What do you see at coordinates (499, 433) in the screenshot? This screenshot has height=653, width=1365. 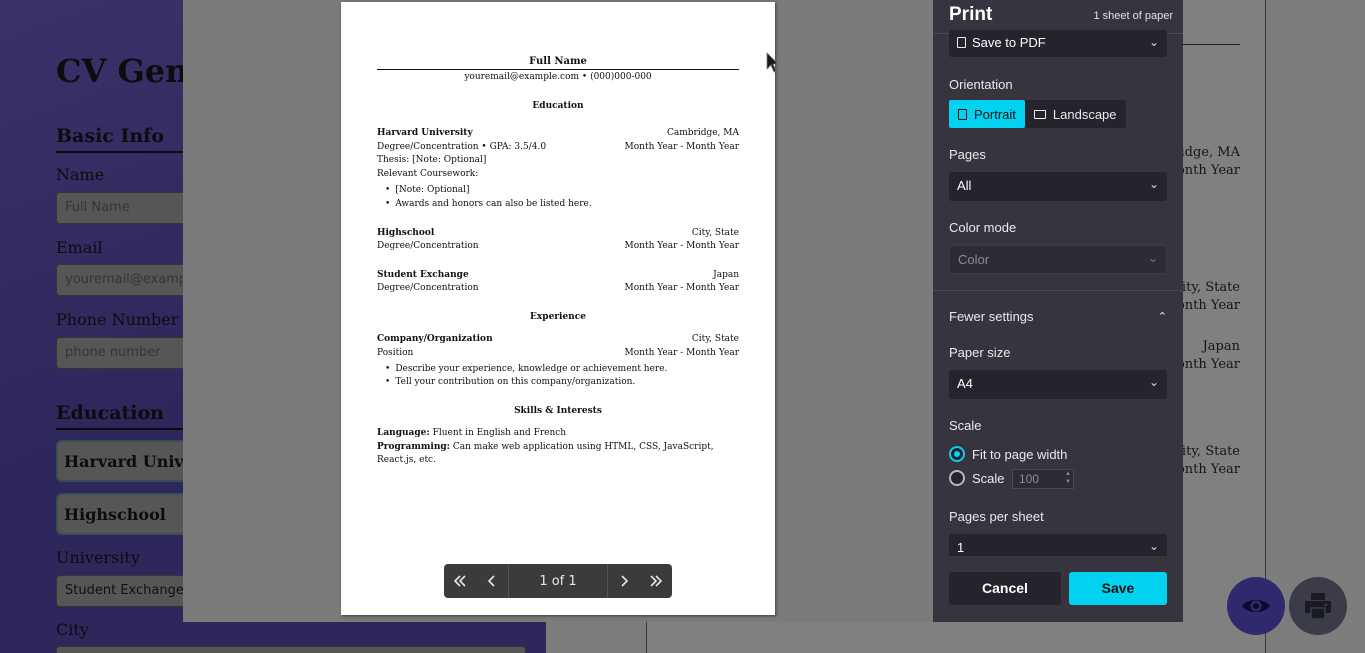 I see `cv-language-value: Fluent in English and French` at bounding box center [499, 433].